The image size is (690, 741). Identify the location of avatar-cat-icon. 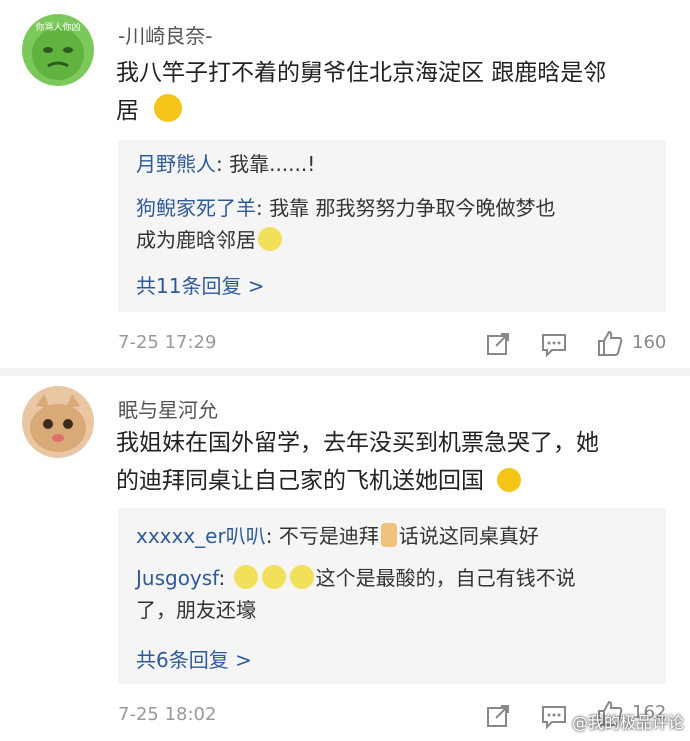
(58, 423).